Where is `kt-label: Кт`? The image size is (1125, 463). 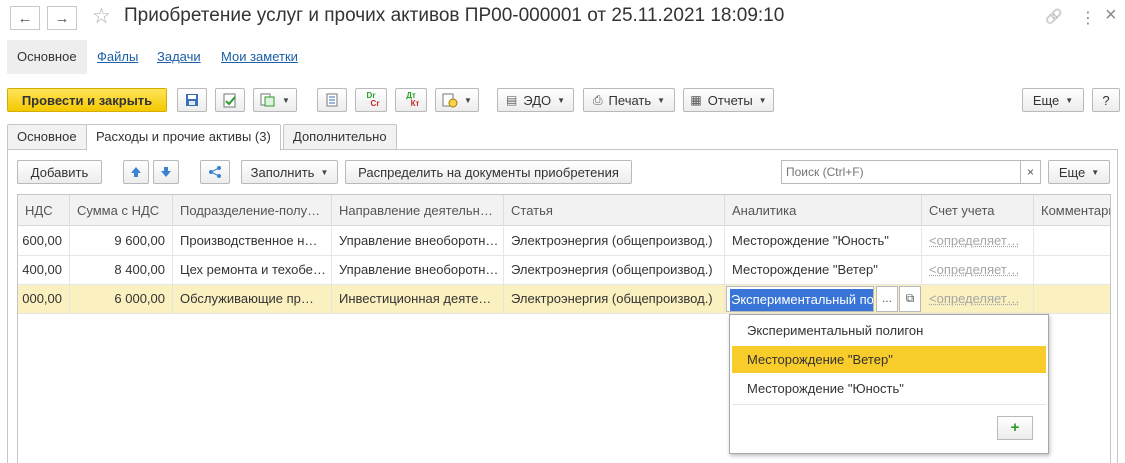
kt-label: Кт is located at coordinates (415, 103).